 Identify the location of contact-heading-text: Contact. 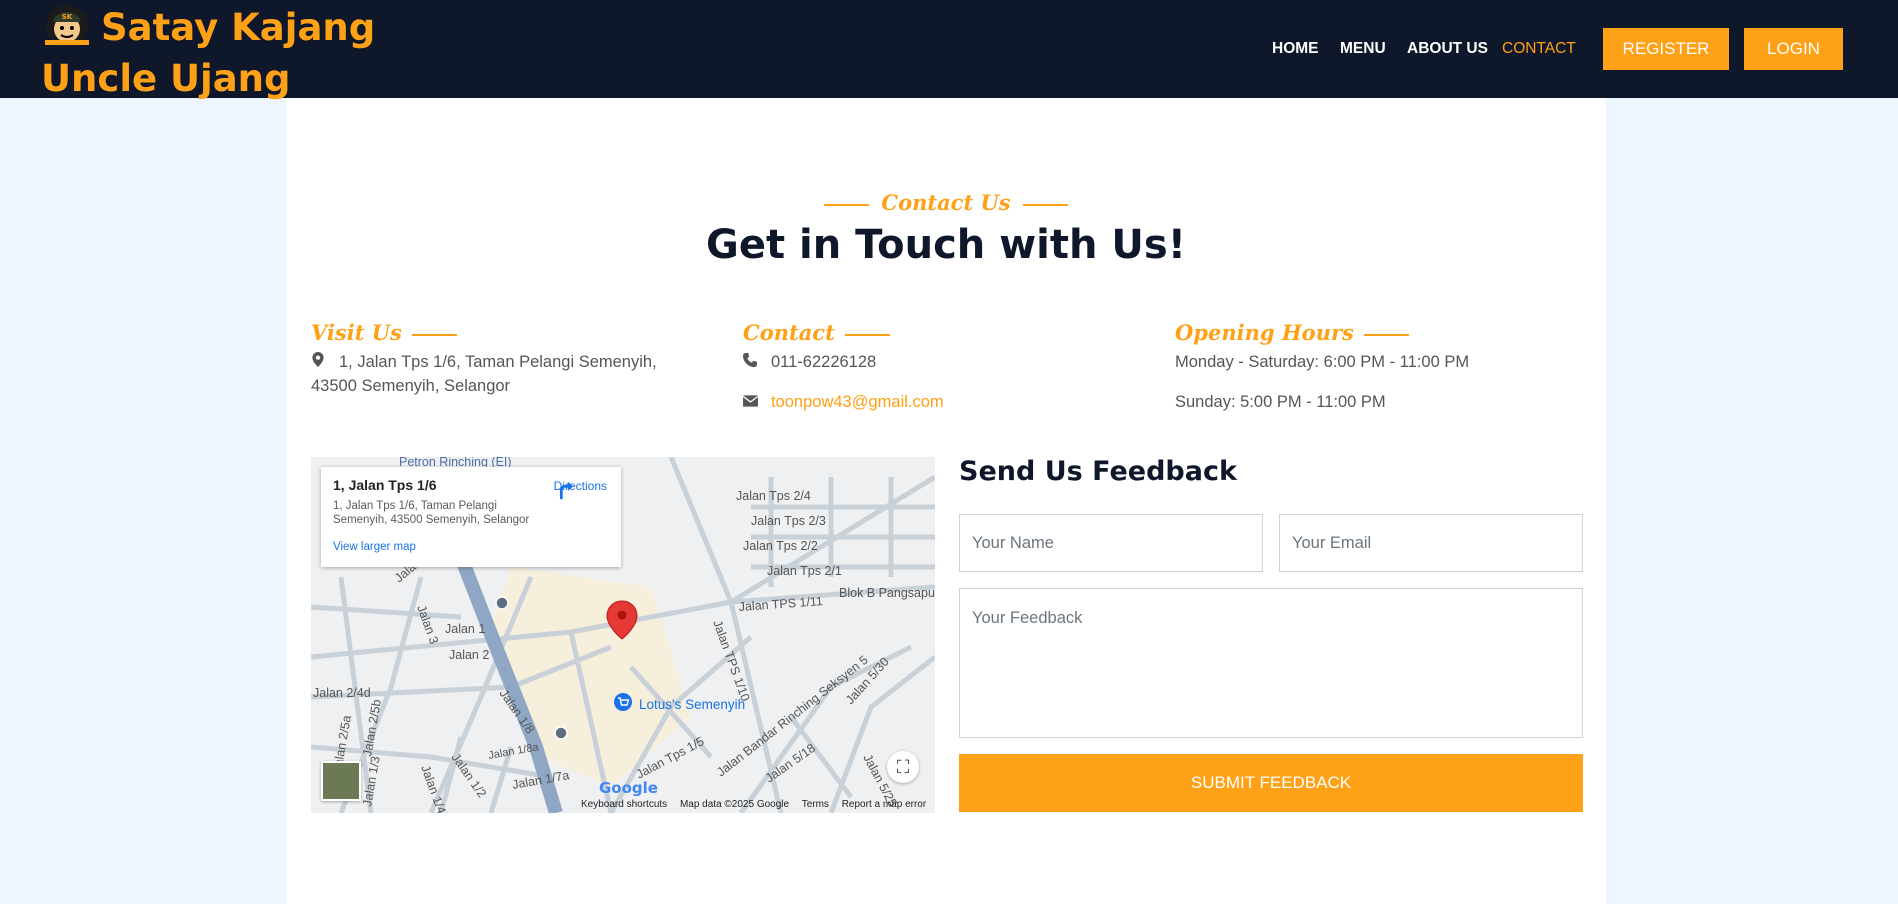
(789, 332).